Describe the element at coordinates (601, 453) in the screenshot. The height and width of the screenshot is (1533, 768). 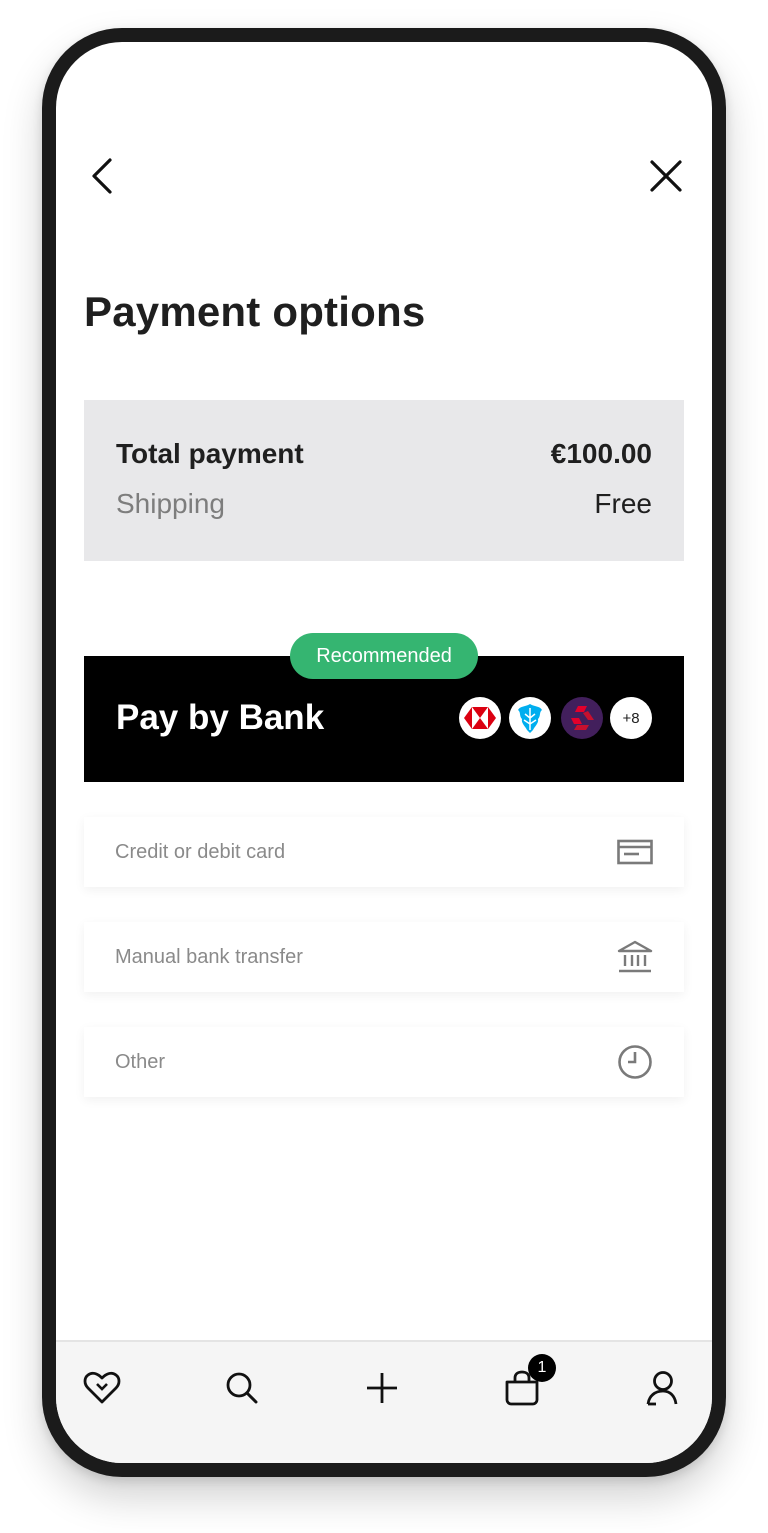
I see `total-payment-value: €100.00` at that location.